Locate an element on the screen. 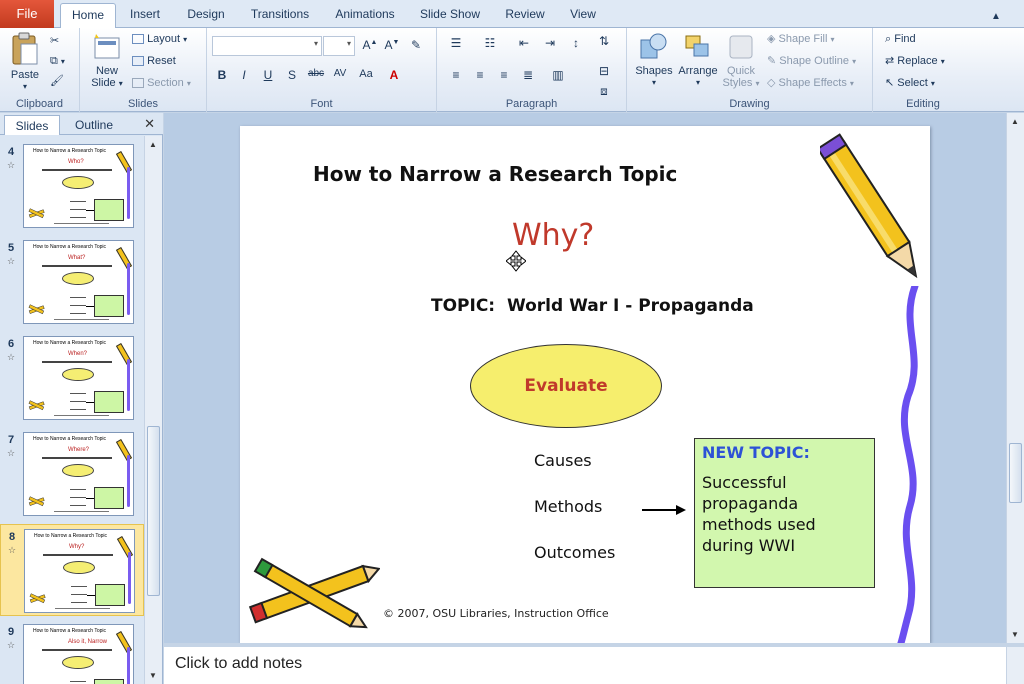 This screenshot has width=1024, height=684. section-button: Section ▾ is located at coordinates (161, 83).